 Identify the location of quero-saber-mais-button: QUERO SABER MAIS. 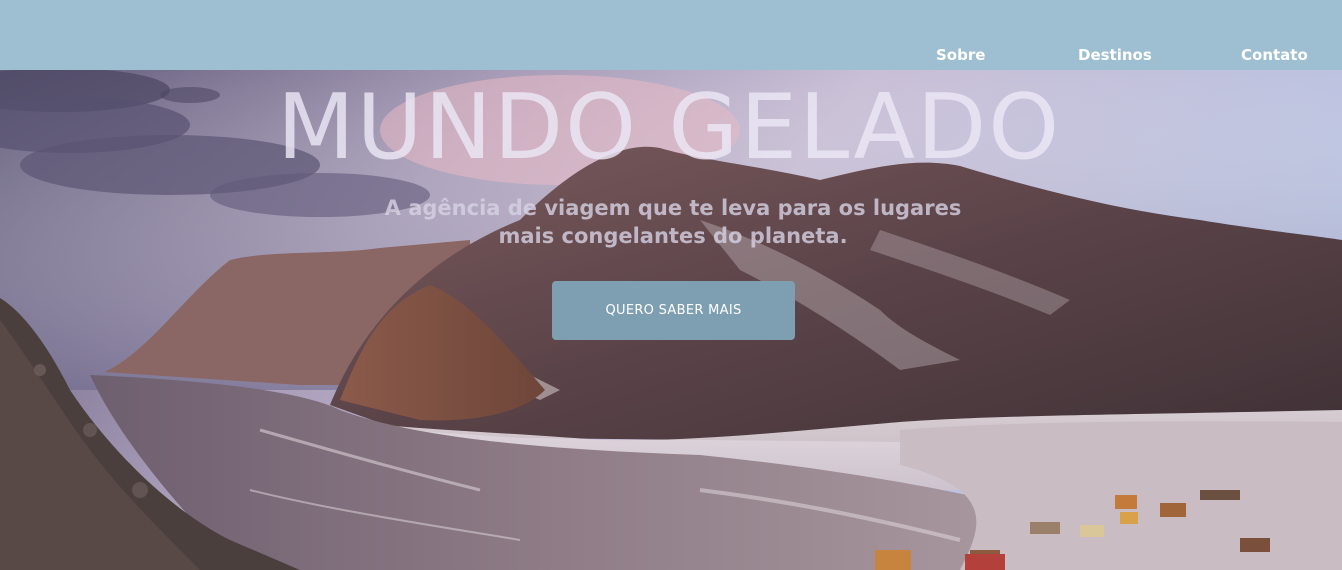
(673, 310).